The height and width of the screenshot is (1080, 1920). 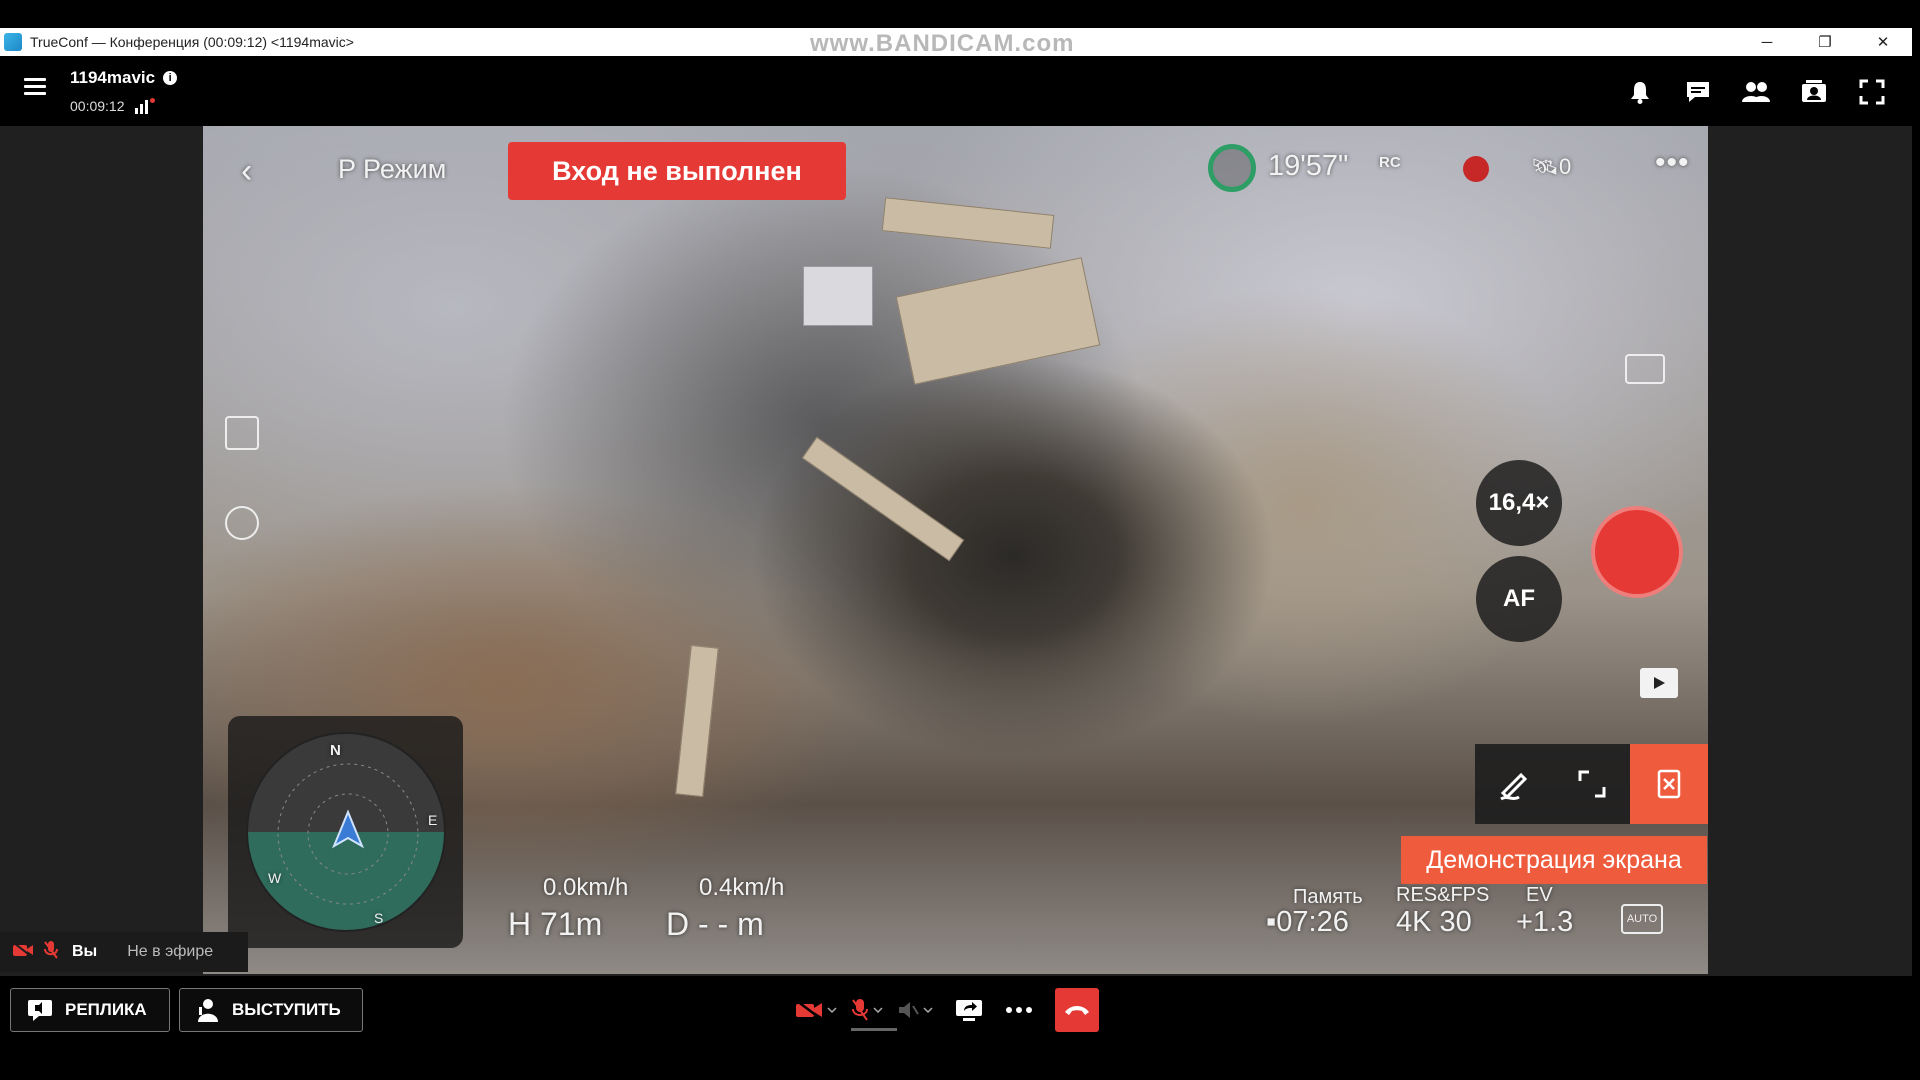 What do you see at coordinates (170, 78) in the screenshot?
I see `info-icon: i` at bounding box center [170, 78].